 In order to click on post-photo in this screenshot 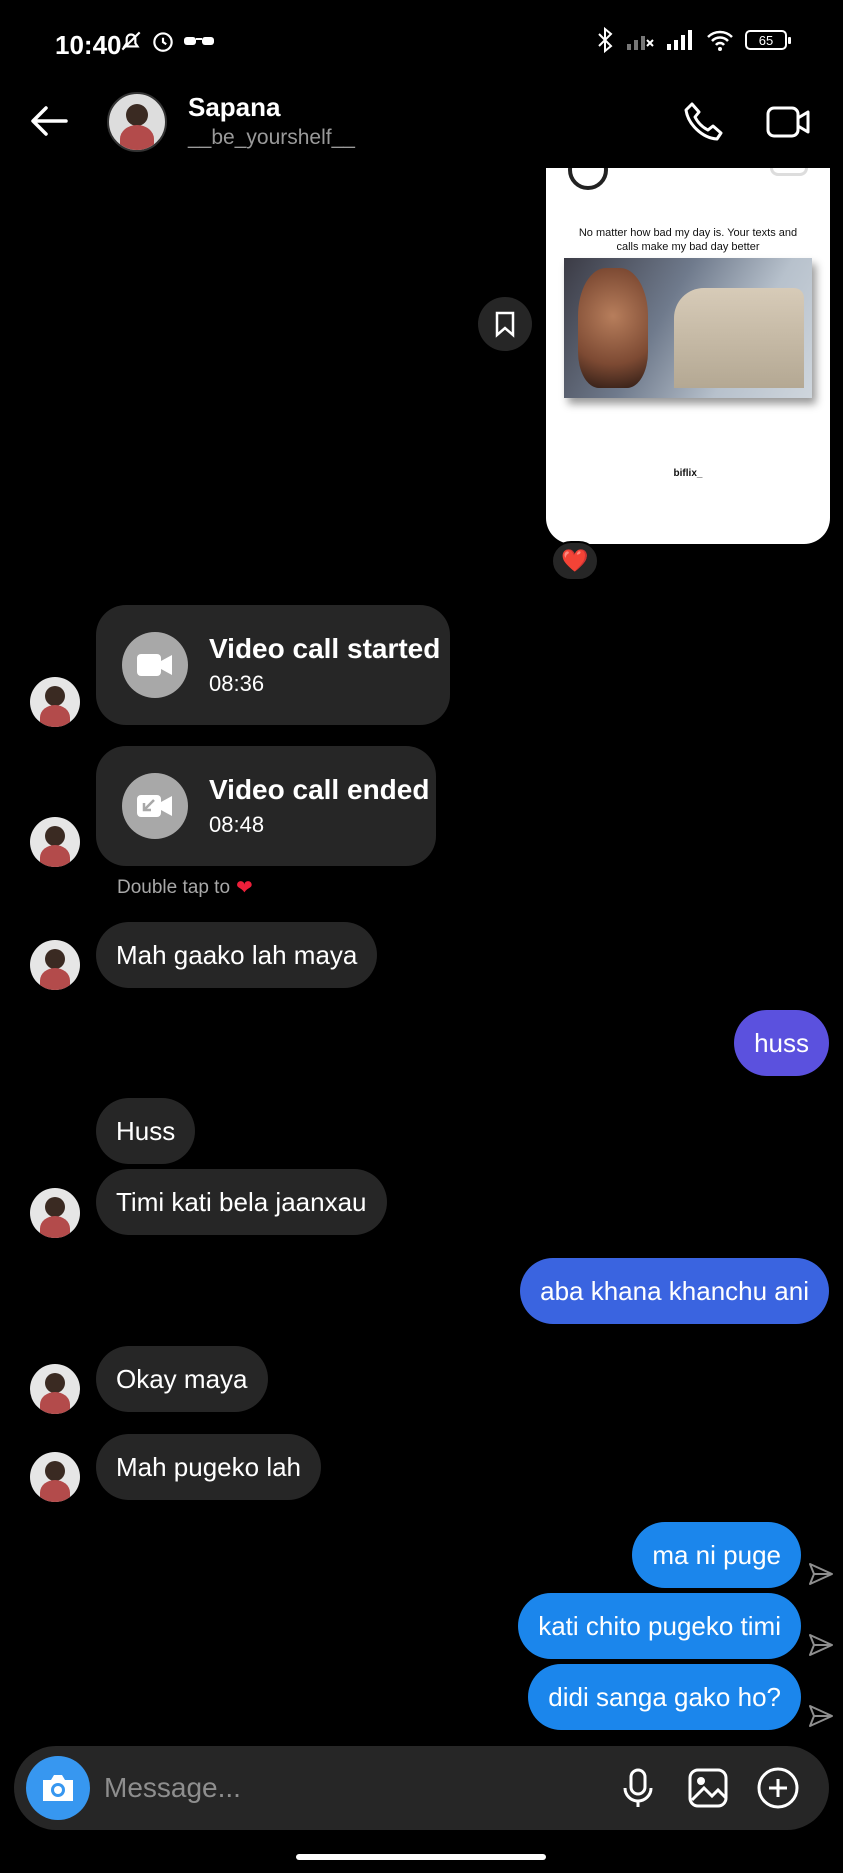, I will do `click(688, 328)`.